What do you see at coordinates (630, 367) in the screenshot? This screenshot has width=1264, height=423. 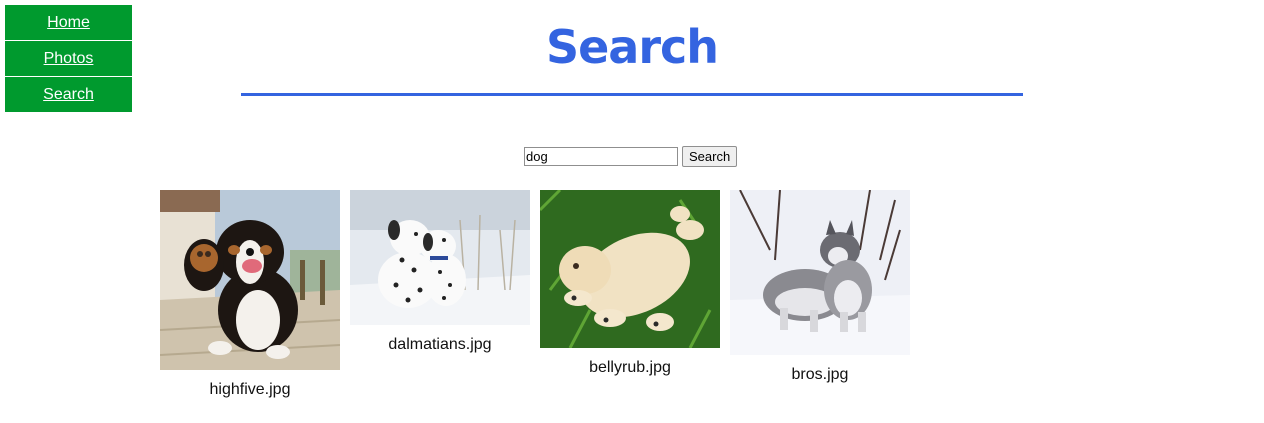 I see `result-filename: bellyrub.jpg` at bounding box center [630, 367].